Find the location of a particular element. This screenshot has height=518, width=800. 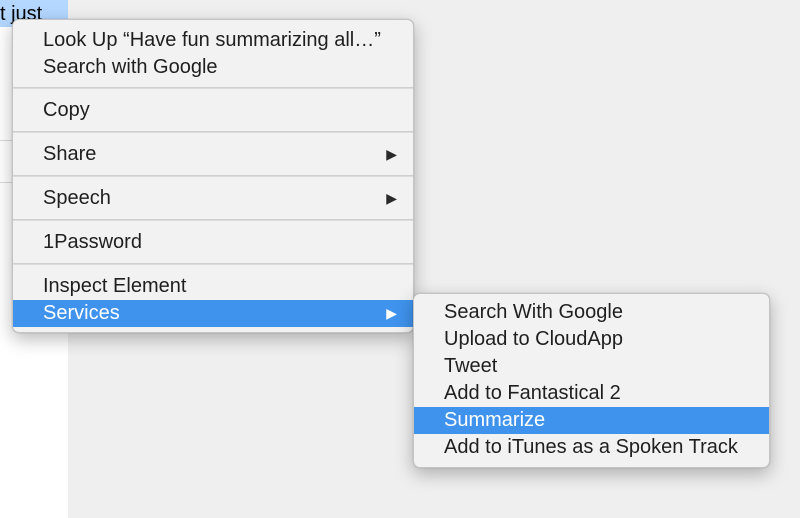

menu-item-label: Speech is located at coordinates (77, 198).